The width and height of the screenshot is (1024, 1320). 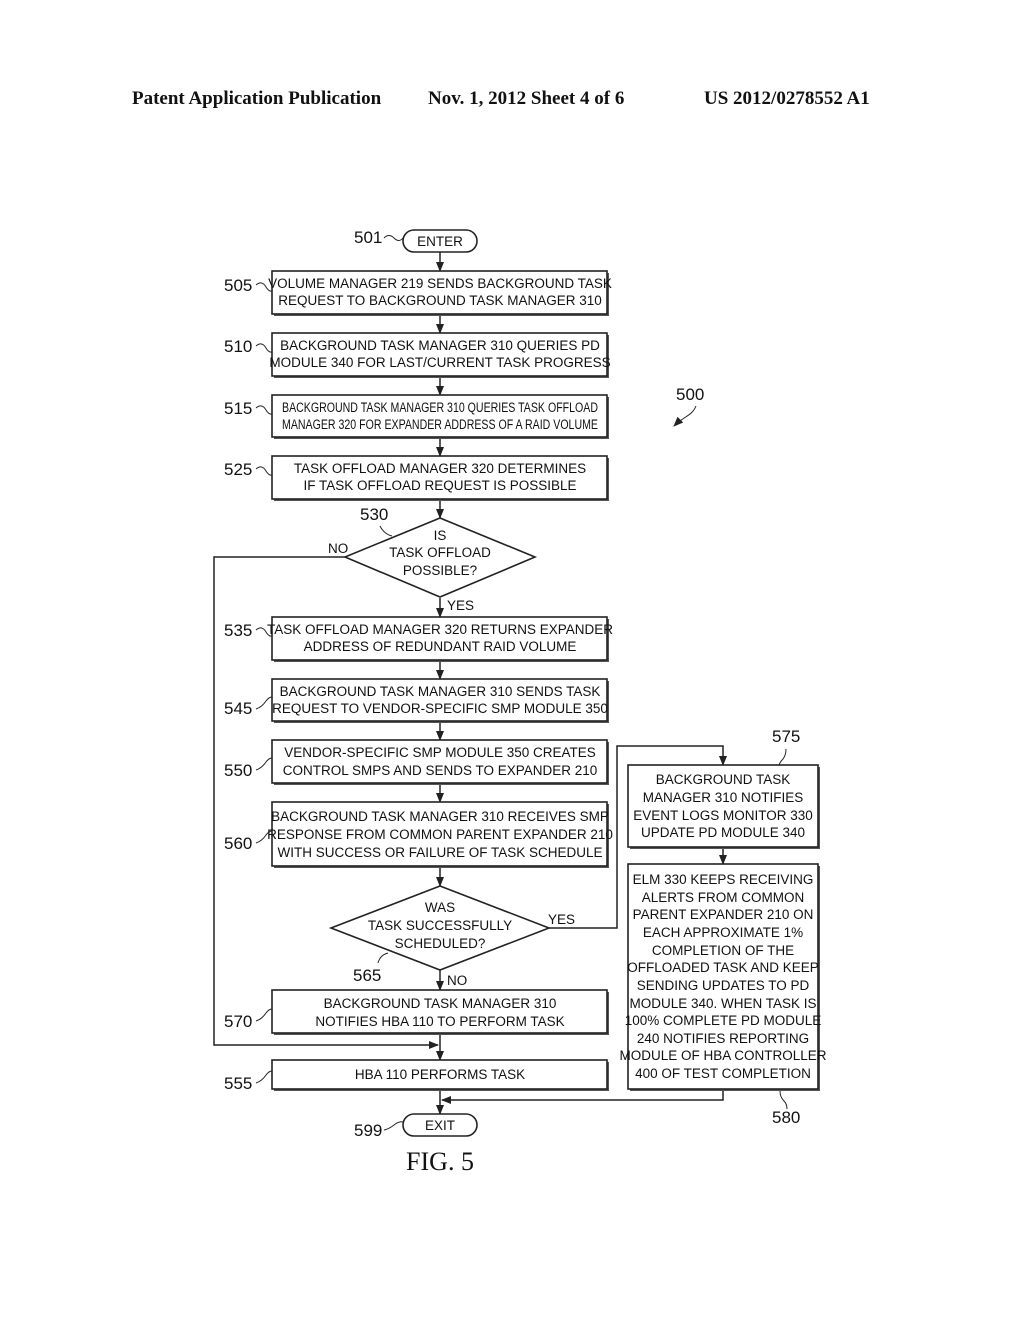 What do you see at coordinates (238, 408) in the screenshot?
I see `svg-text: 515` at bounding box center [238, 408].